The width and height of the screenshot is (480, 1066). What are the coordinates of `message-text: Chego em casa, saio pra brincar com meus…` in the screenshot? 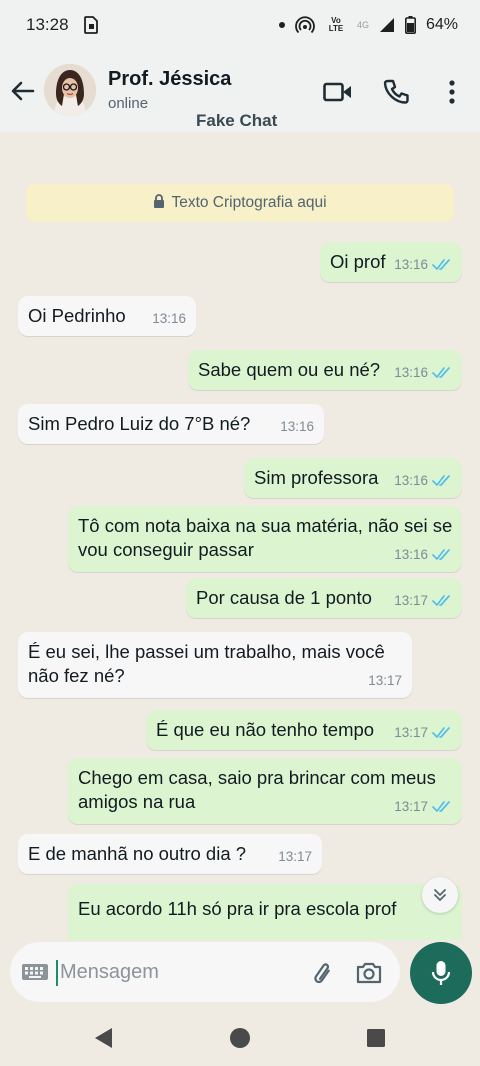 It's located at (257, 789).